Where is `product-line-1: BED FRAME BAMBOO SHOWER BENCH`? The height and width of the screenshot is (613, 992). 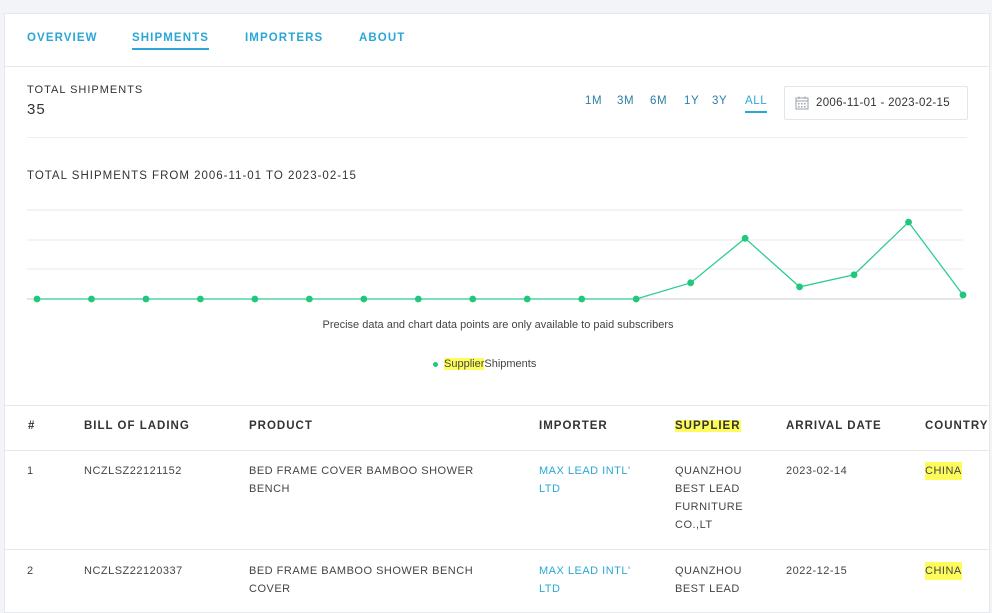
product-line-1: BED FRAME BAMBOO SHOWER BENCH is located at coordinates (361, 571).